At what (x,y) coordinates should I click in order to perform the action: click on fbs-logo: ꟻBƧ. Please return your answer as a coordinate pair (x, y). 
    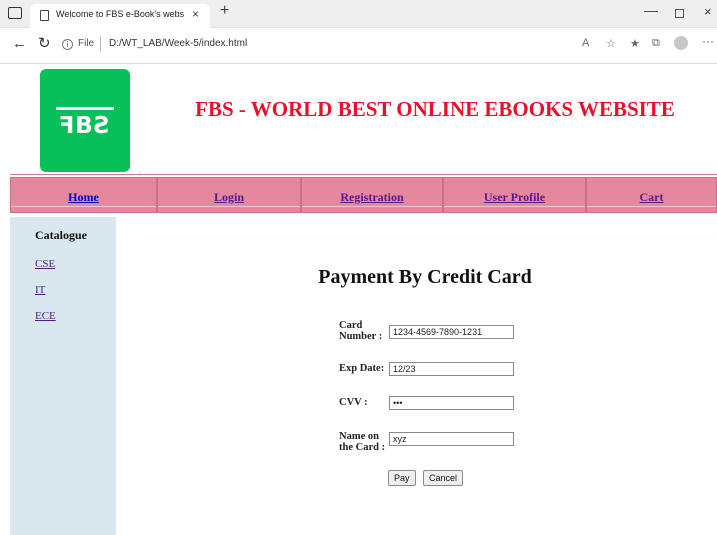
    Looking at the image, I should click on (85, 120).